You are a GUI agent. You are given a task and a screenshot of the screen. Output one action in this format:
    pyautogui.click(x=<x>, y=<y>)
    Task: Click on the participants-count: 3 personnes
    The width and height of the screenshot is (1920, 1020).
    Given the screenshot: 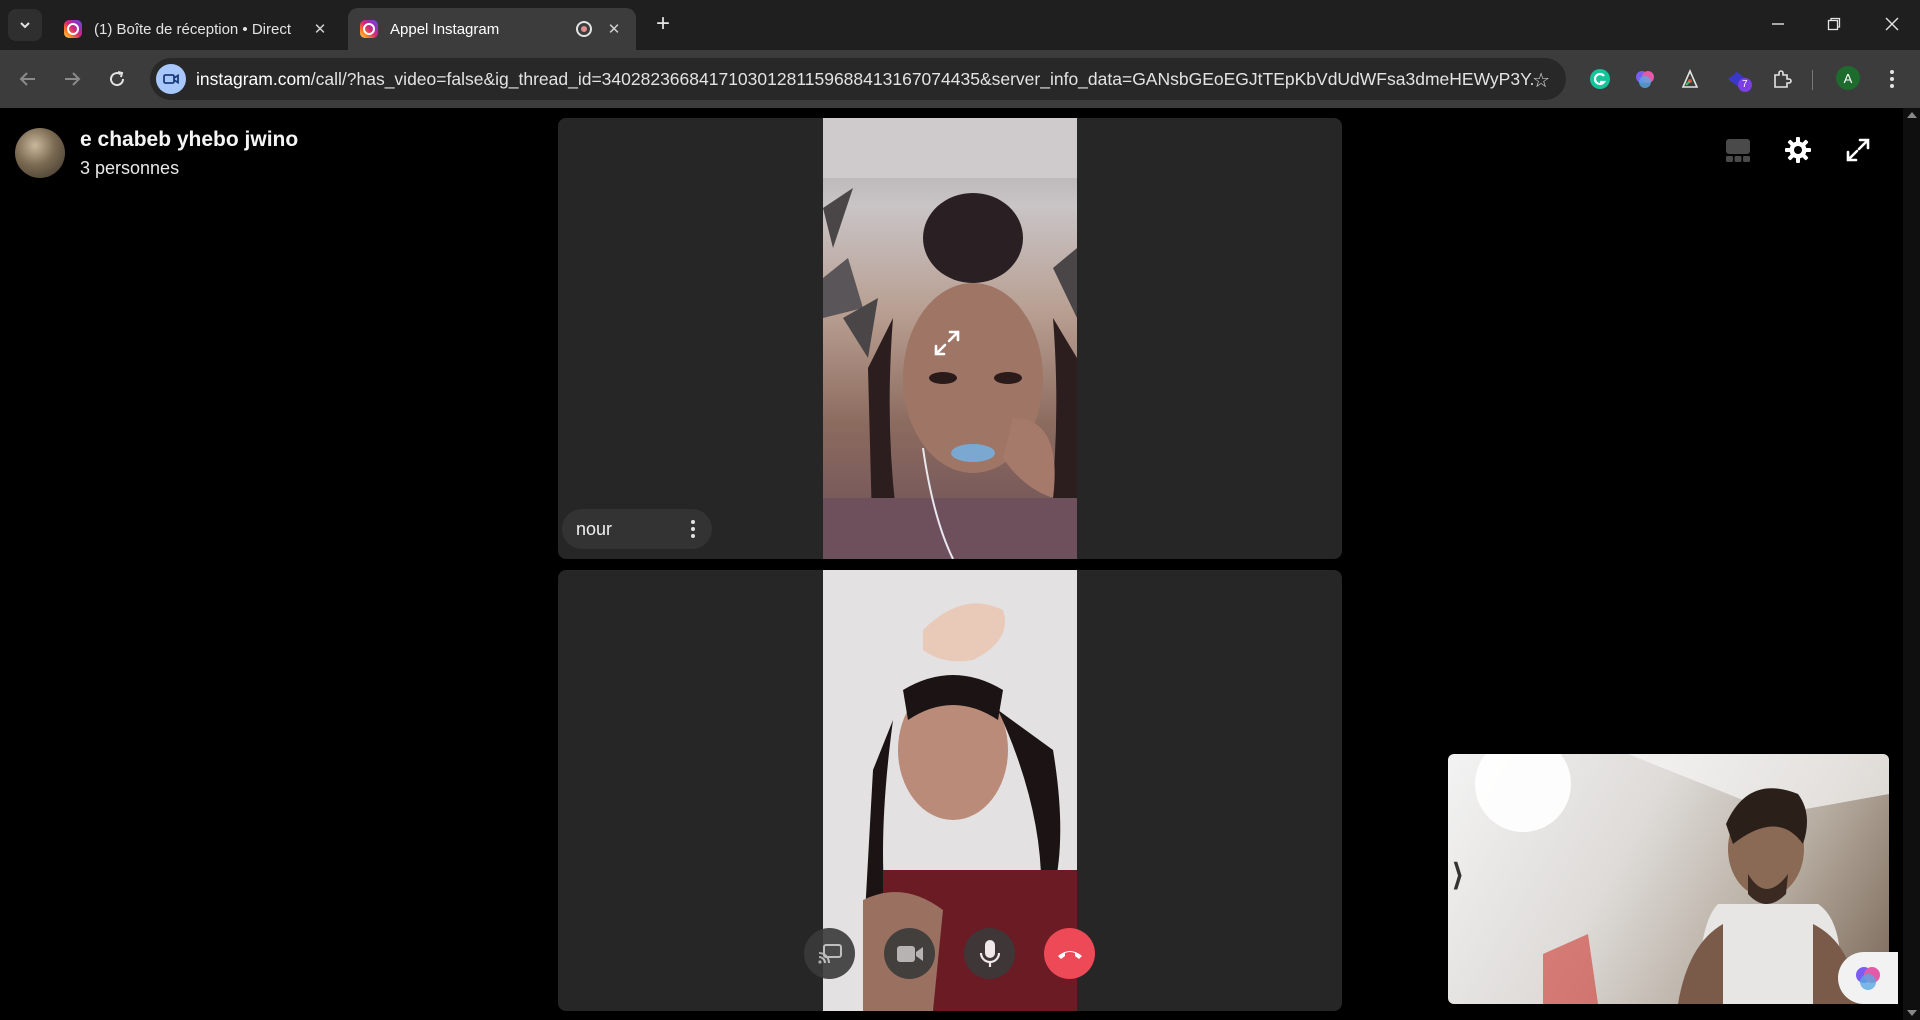 What is the action you would take?
    pyautogui.click(x=130, y=168)
    